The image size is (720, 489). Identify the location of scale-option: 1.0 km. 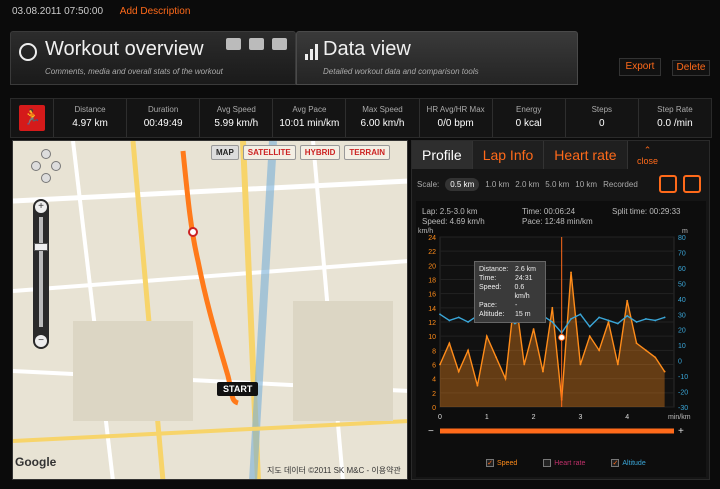
(497, 184).